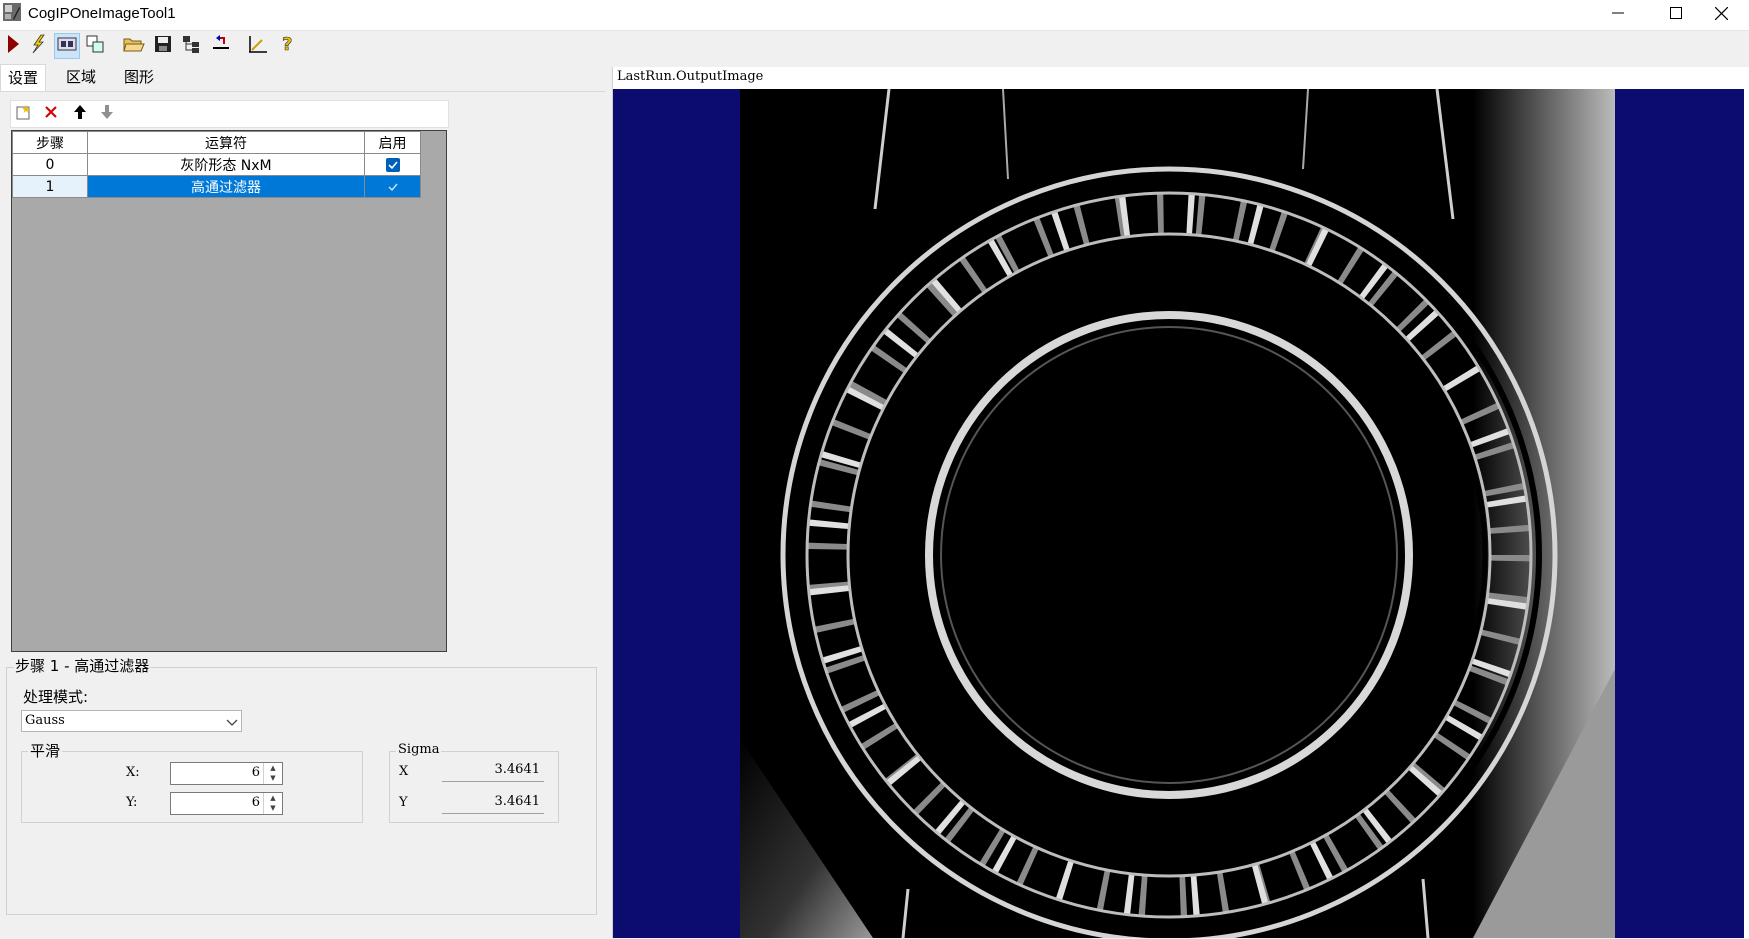 This screenshot has width=1749, height=939. Describe the element at coordinates (404, 771) in the screenshot. I see `sigma-x-label: X` at that location.